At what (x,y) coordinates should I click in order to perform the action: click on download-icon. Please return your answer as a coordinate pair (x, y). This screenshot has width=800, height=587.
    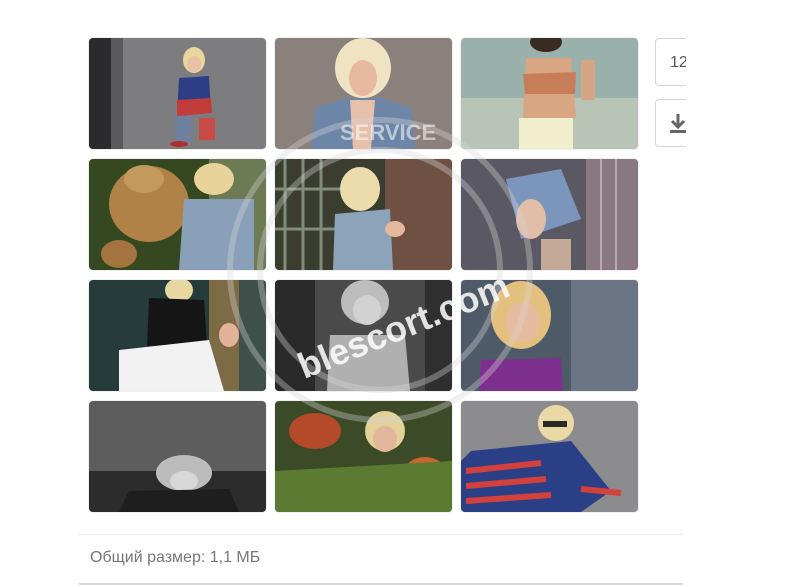
    Looking at the image, I should click on (678, 125).